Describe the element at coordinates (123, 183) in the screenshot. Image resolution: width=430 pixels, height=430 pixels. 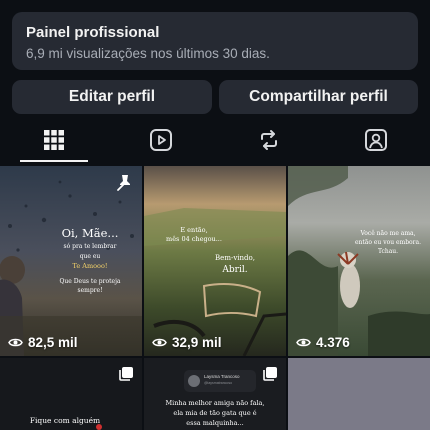
I see `pin-icon` at that location.